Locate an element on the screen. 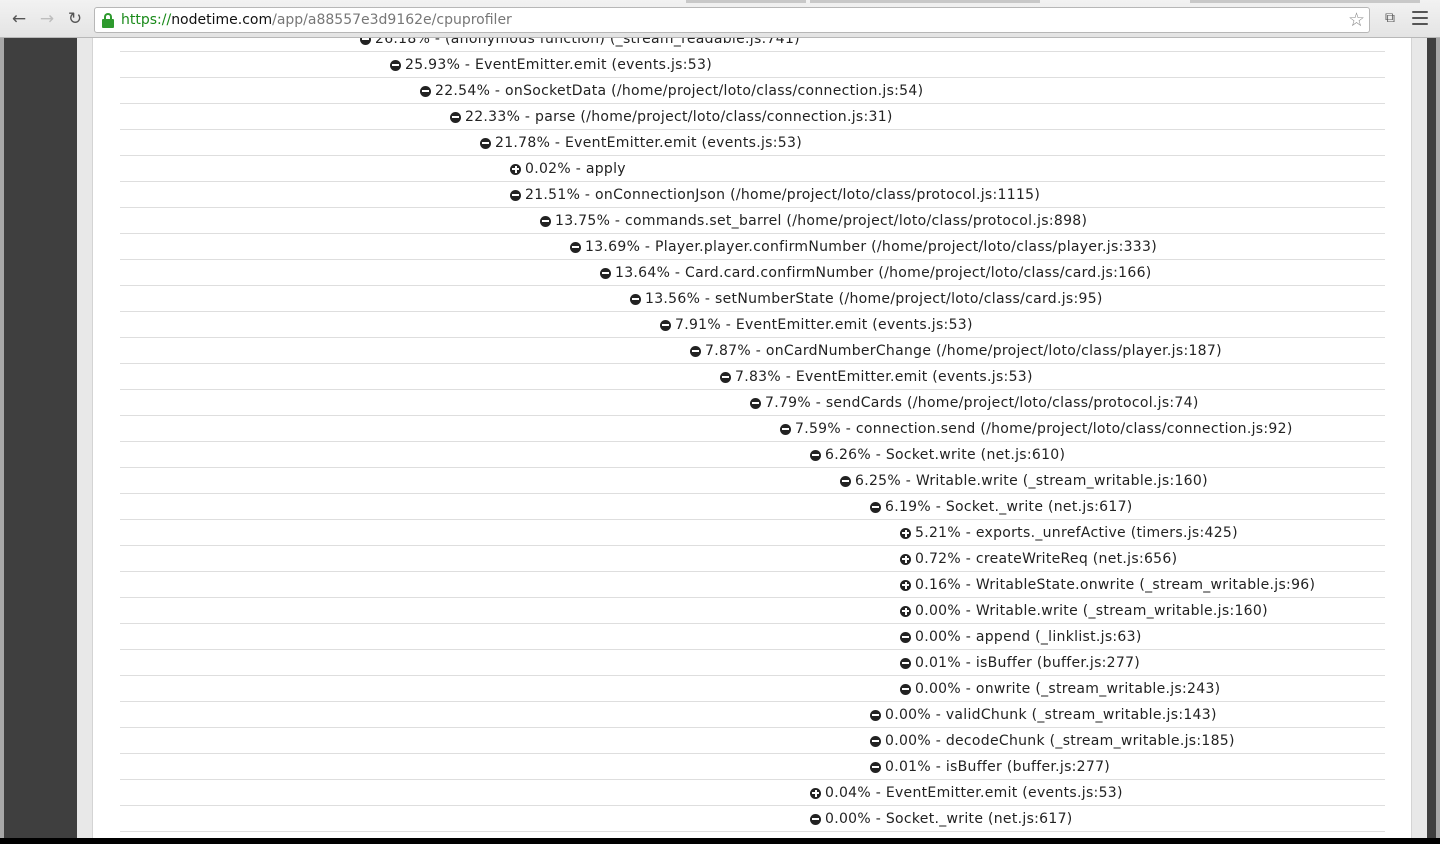 This screenshot has height=844, width=1440. profile-node-label: 0.00% - Socket._write (net.js:617) is located at coordinates (949, 819).